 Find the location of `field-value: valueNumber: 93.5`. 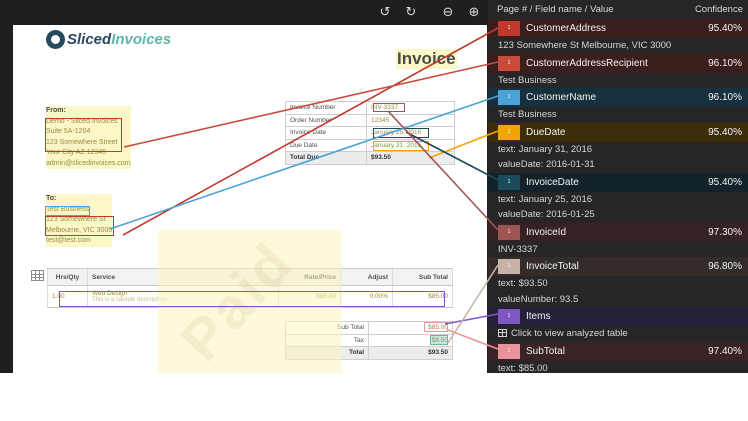

field-value: valueNumber: 93.5 is located at coordinates (538, 299).